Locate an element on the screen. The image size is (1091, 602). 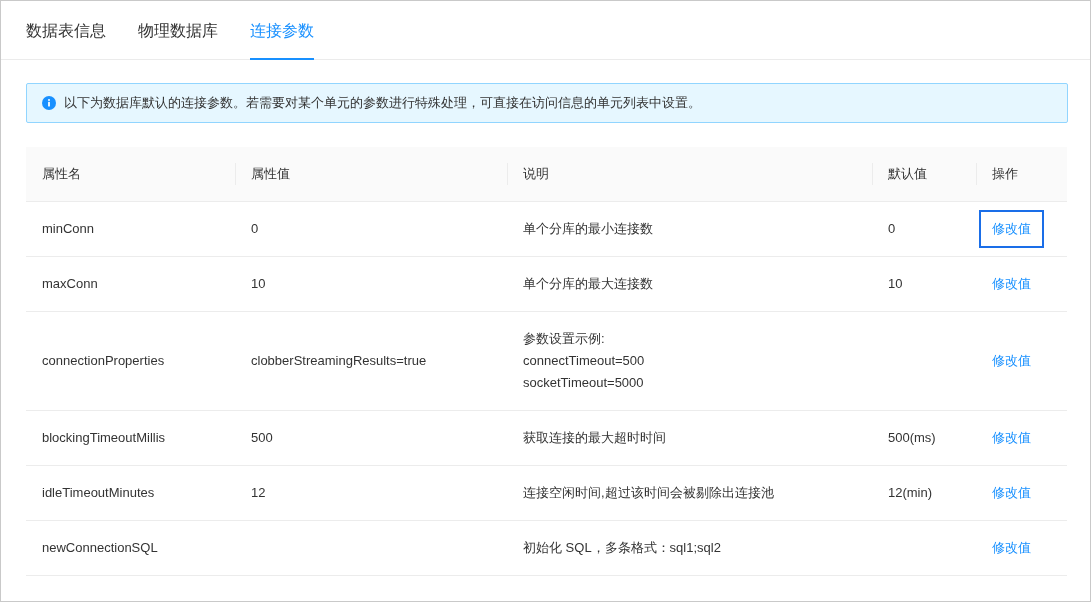
table-cell: 单个分库的最大连接数 is located at coordinates (689, 283).